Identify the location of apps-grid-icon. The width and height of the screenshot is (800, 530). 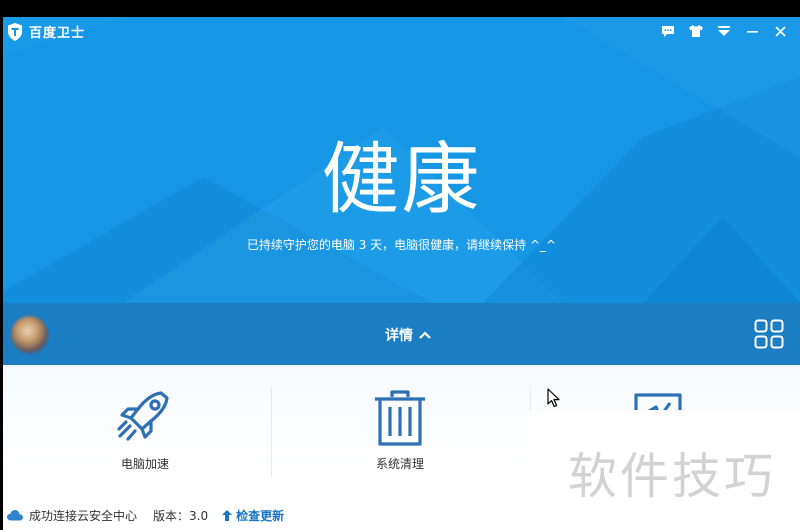
(769, 334).